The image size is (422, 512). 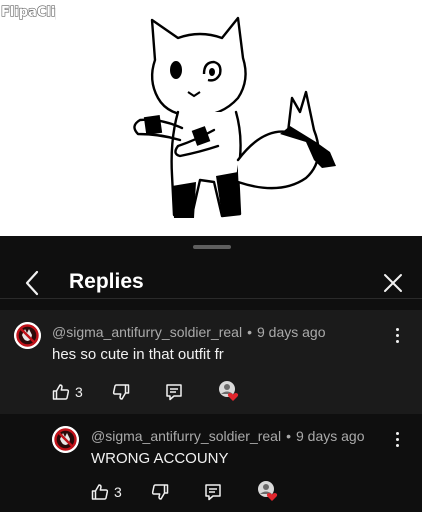 I want to click on close-icon, so click(x=393, y=283).